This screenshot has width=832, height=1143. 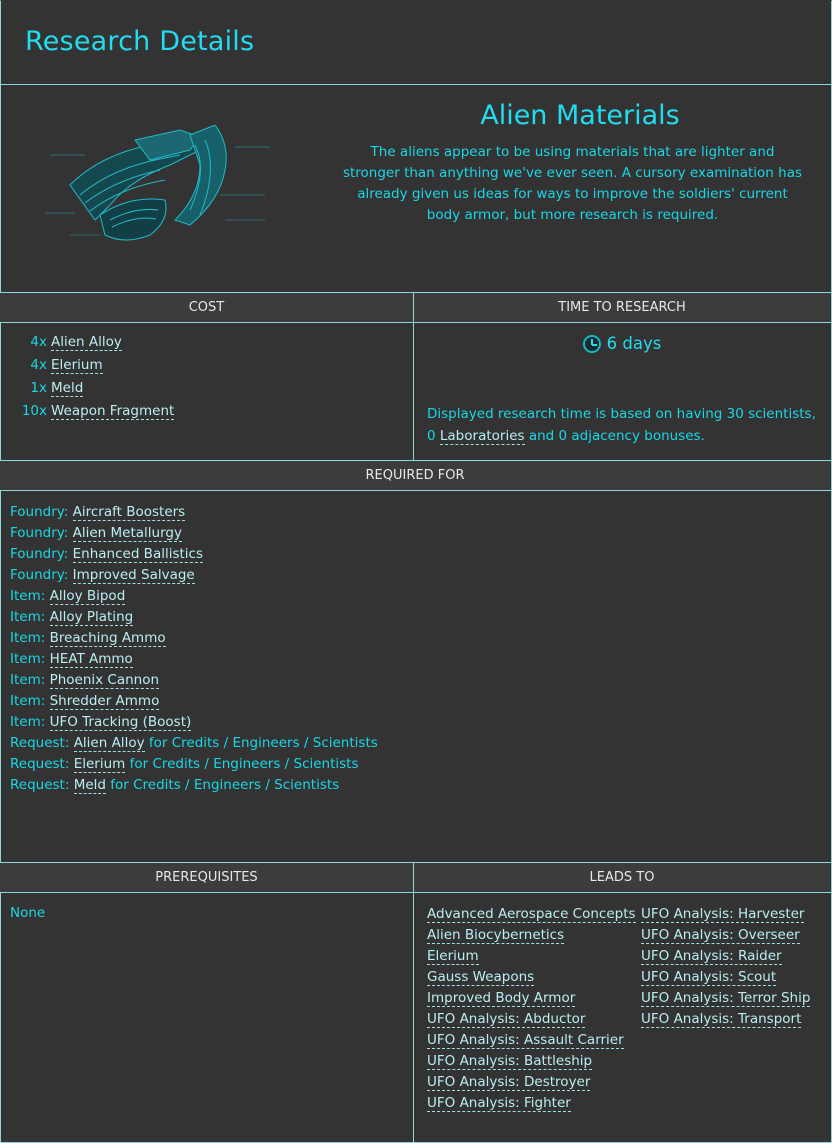 I want to click on required-for-link: Aircraft Boosters, so click(x=129, y=512).